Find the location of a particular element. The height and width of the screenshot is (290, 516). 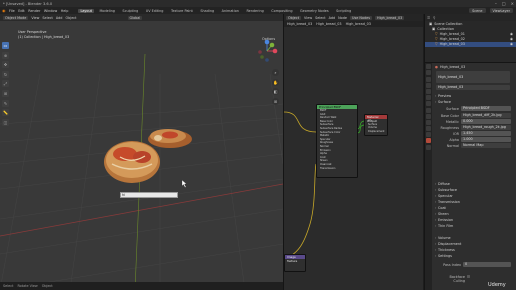

menu-select: Select is located at coordinates (47, 18).